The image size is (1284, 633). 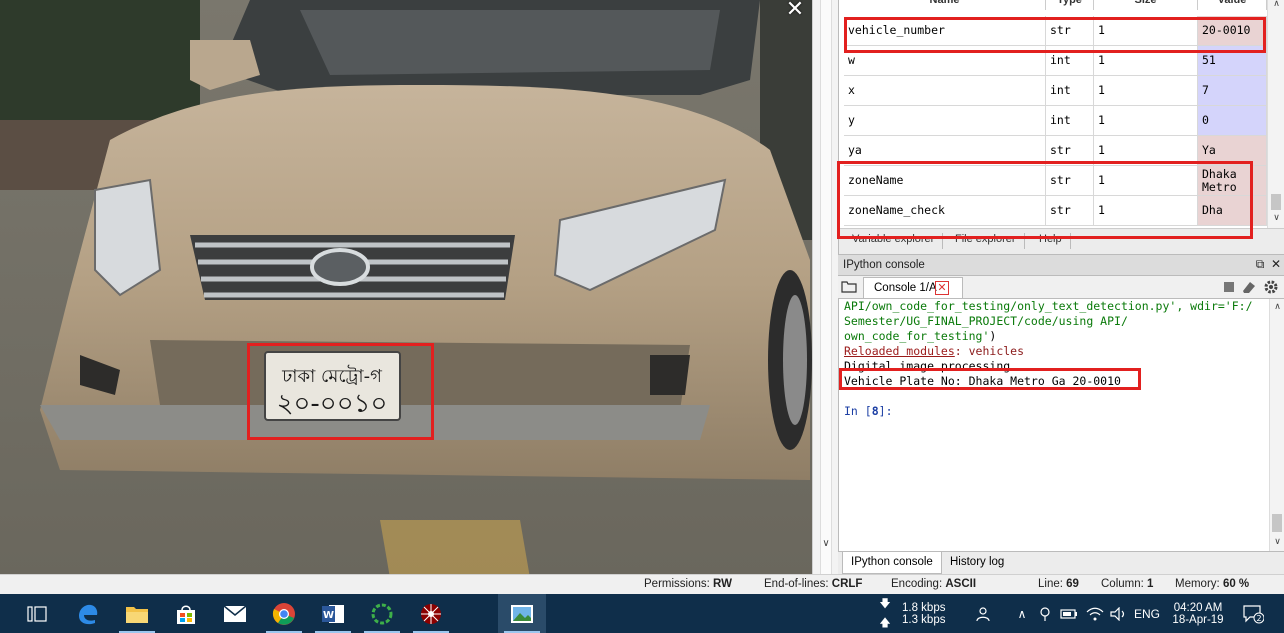 What do you see at coordinates (942, 288) in the screenshot?
I see `close-tab-icon: ✕` at bounding box center [942, 288].